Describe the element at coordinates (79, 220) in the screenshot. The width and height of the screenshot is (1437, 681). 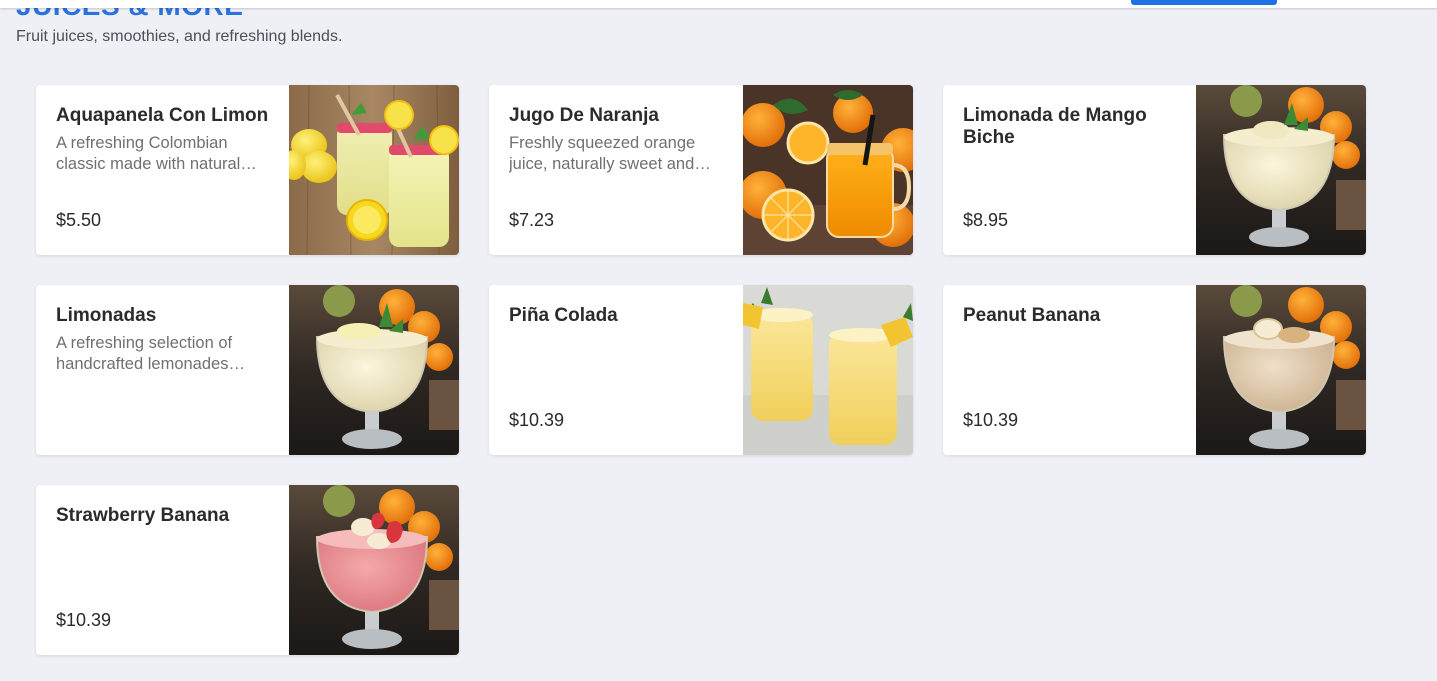
I see `item-price: $5.50` at that location.